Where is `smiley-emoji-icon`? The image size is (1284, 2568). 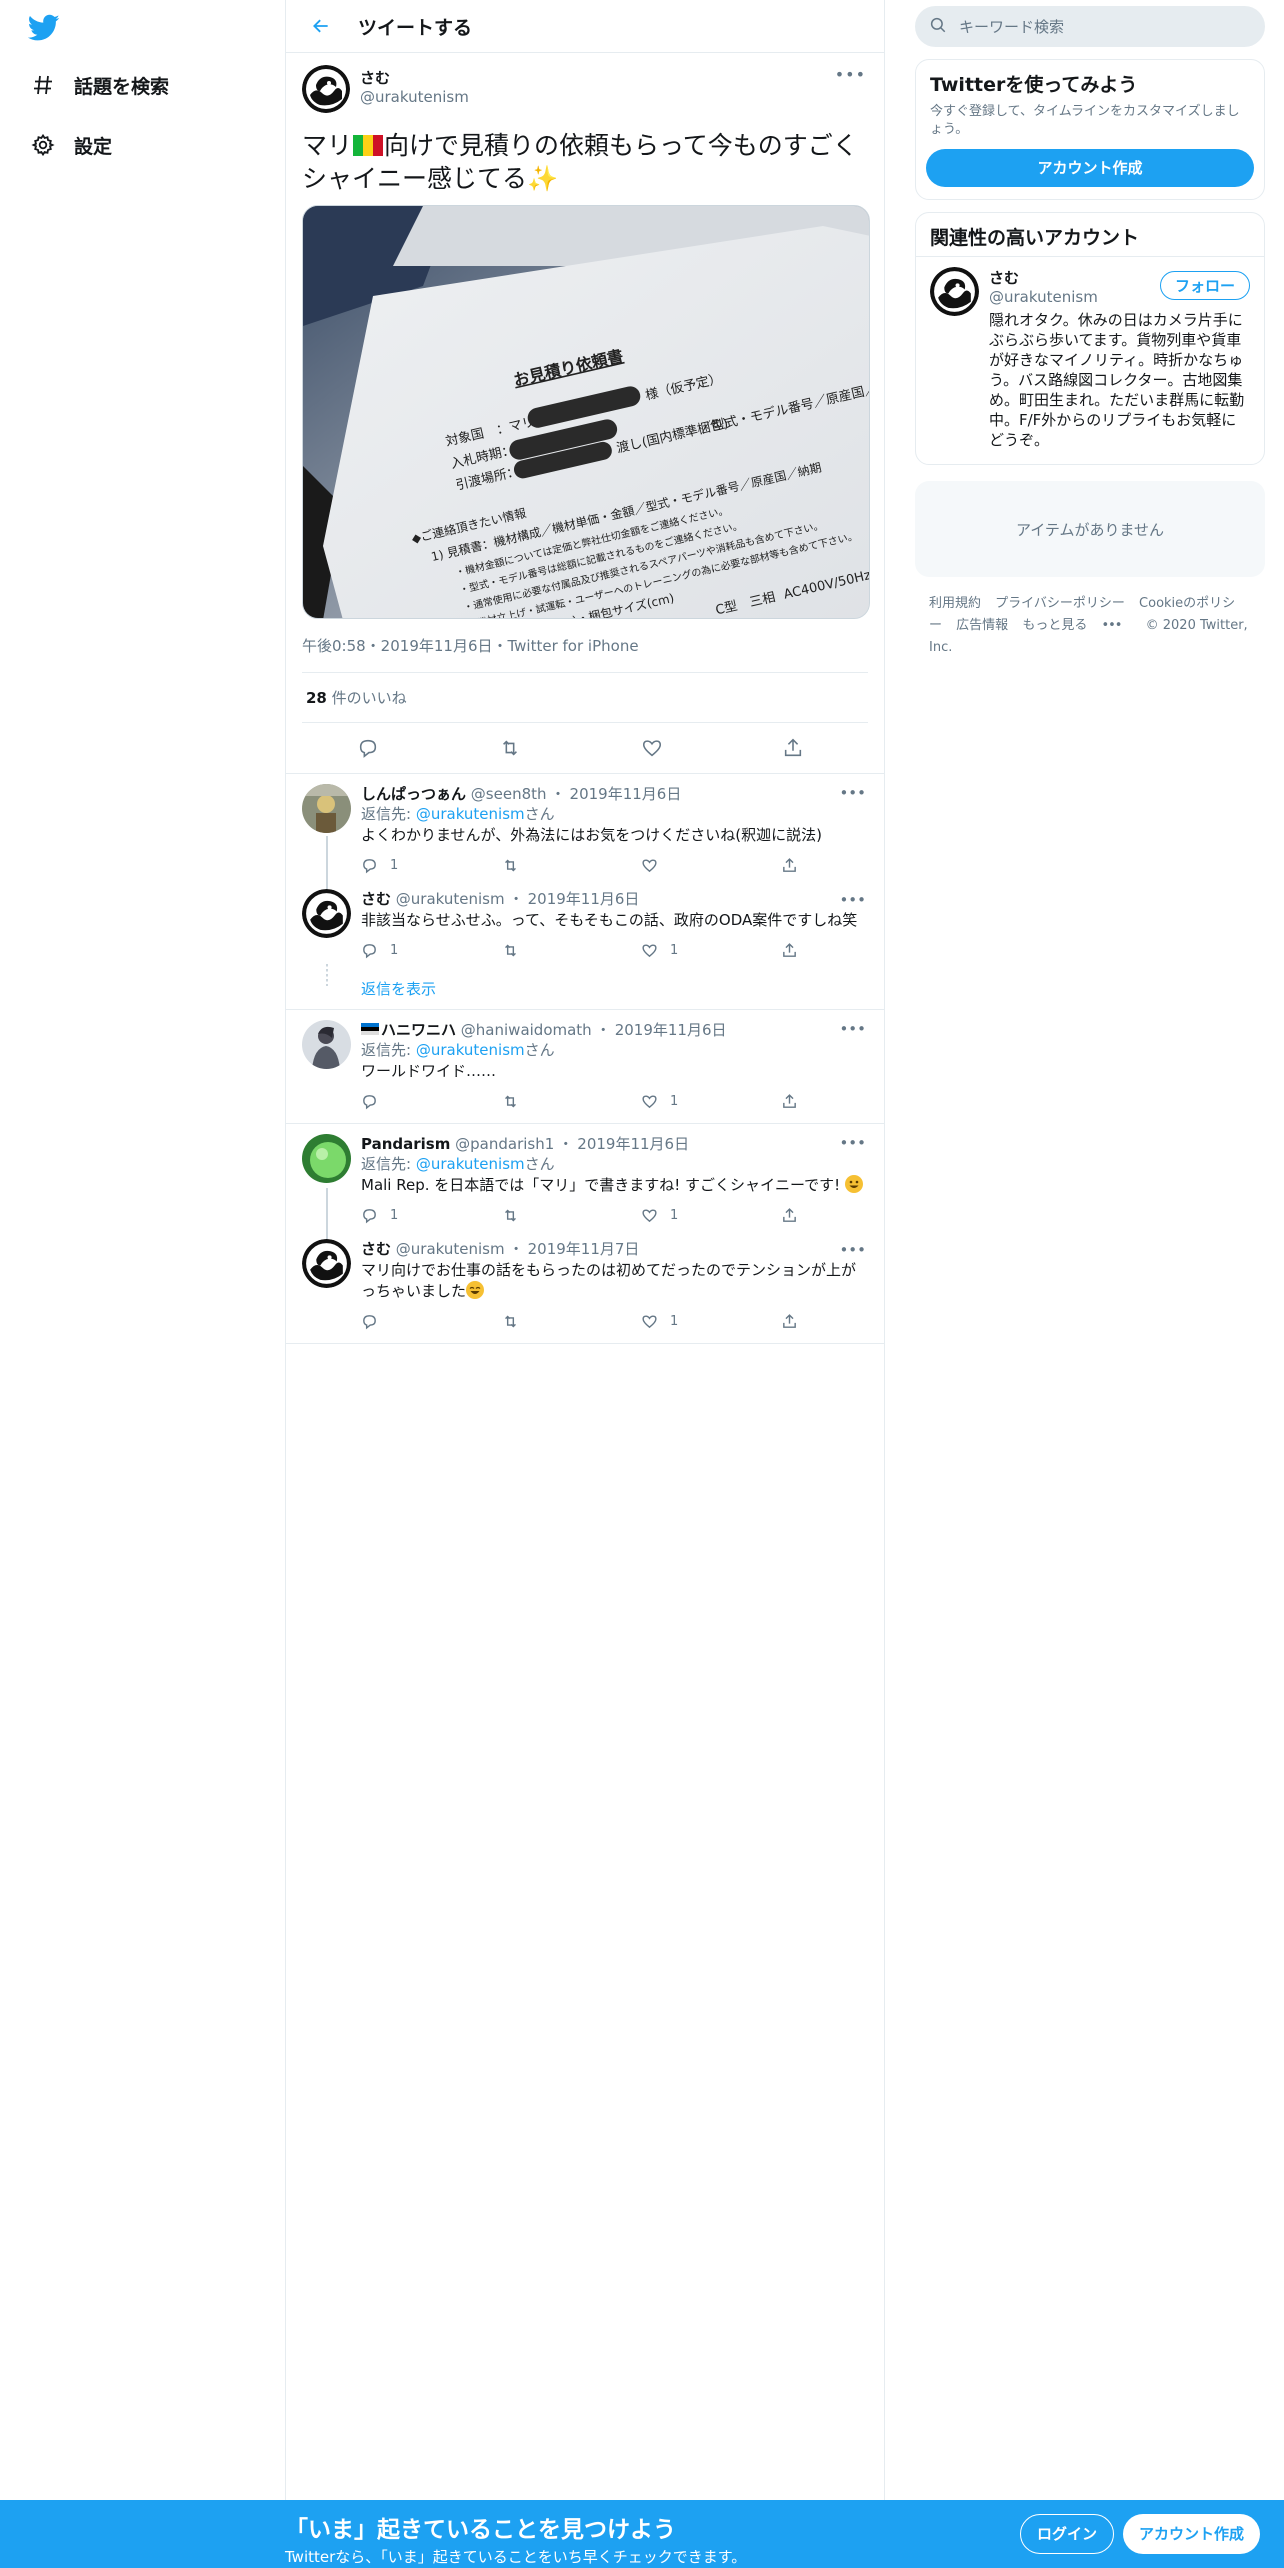 smiley-emoji-icon is located at coordinates (853, 1184).